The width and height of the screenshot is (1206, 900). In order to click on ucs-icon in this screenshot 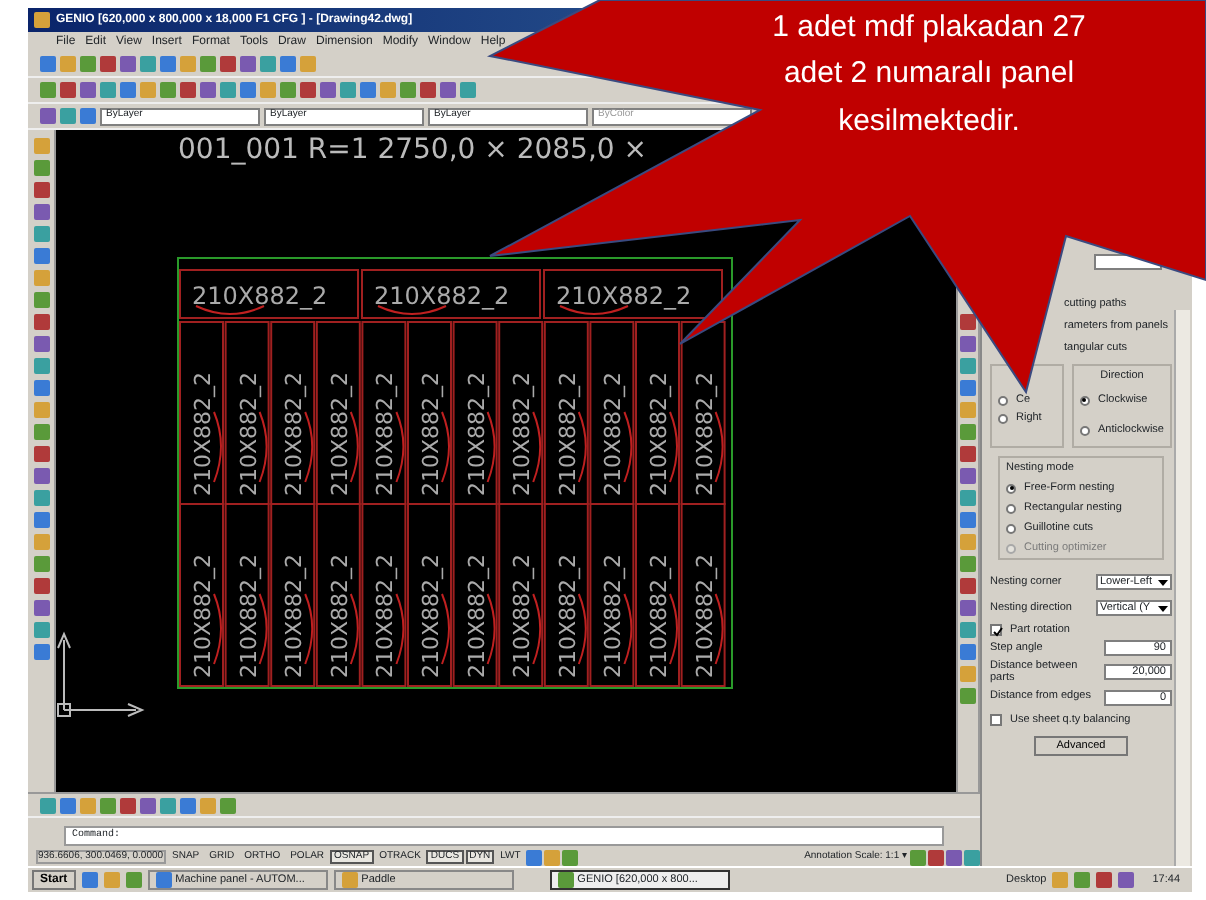, I will do `click(101, 674)`.